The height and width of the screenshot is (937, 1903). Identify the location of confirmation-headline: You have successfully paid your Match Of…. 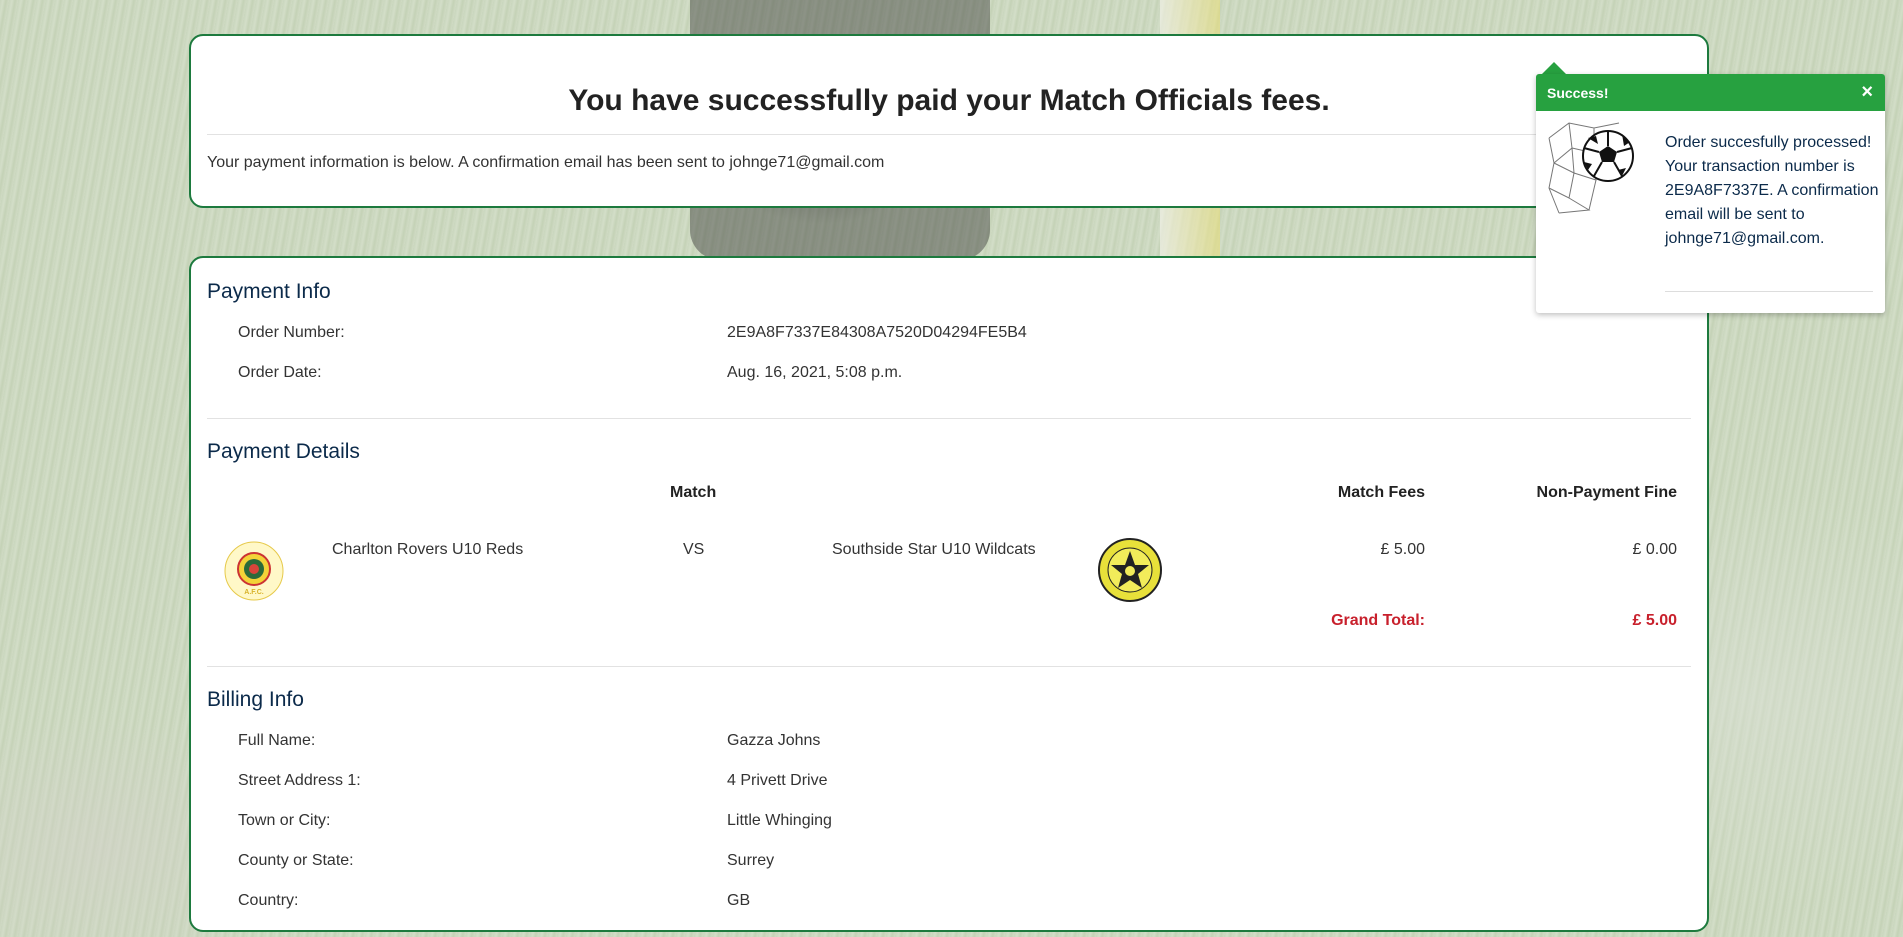
(949, 100).